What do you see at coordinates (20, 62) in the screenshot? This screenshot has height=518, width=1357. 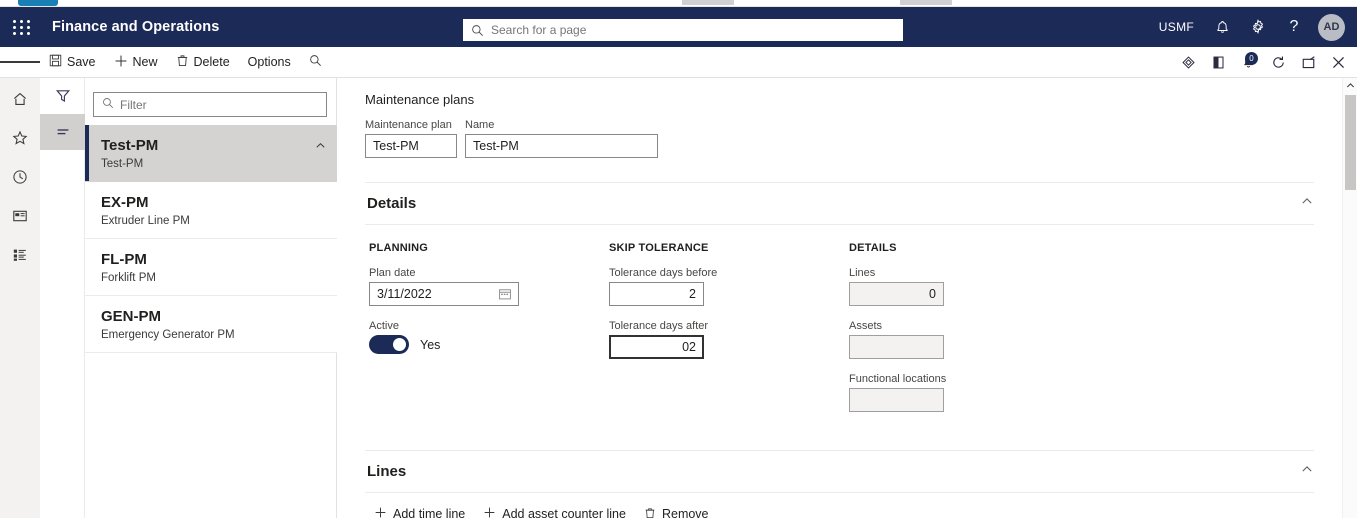 I see `hamburger-icon` at bounding box center [20, 62].